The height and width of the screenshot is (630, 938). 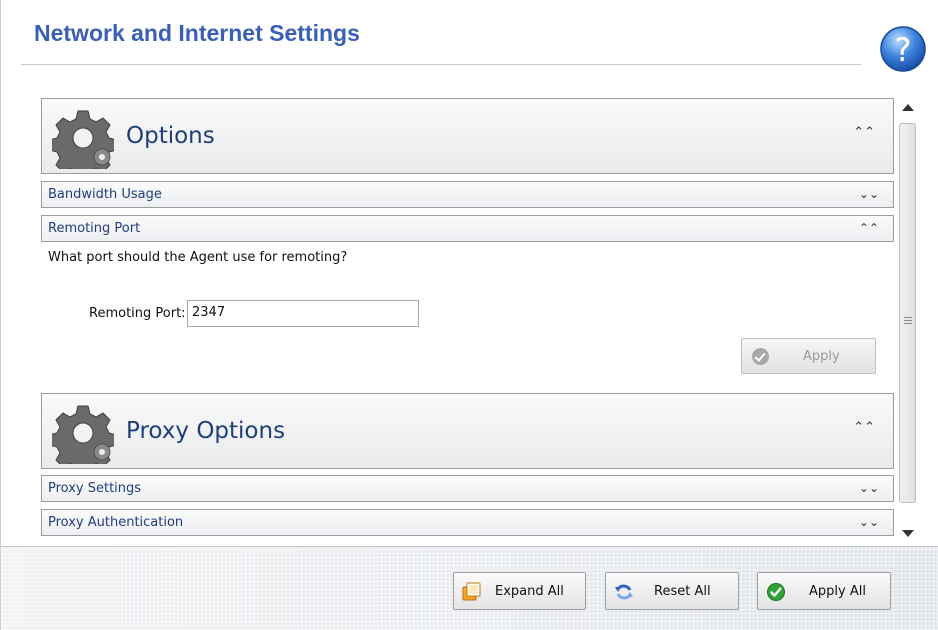 What do you see at coordinates (467, 431) in the screenshot?
I see `proxy-options-section-header: Proxy Options ⌃⌃` at bounding box center [467, 431].